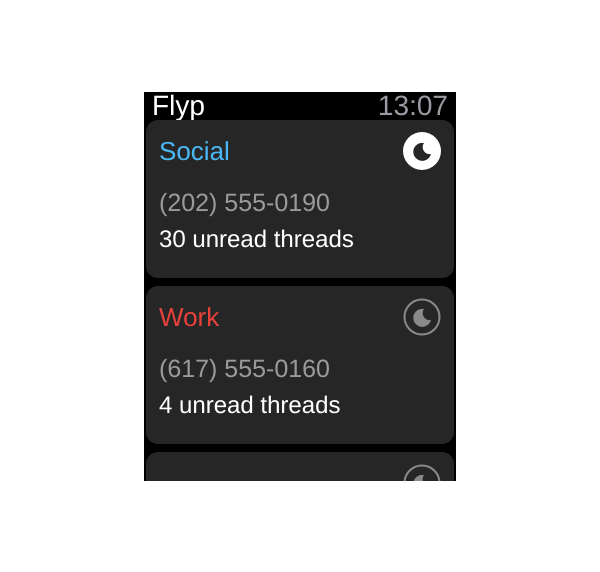  Describe the element at coordinates (244, 369) in the screenshot. I see `phone-number: (617) 555-0160` at that location.